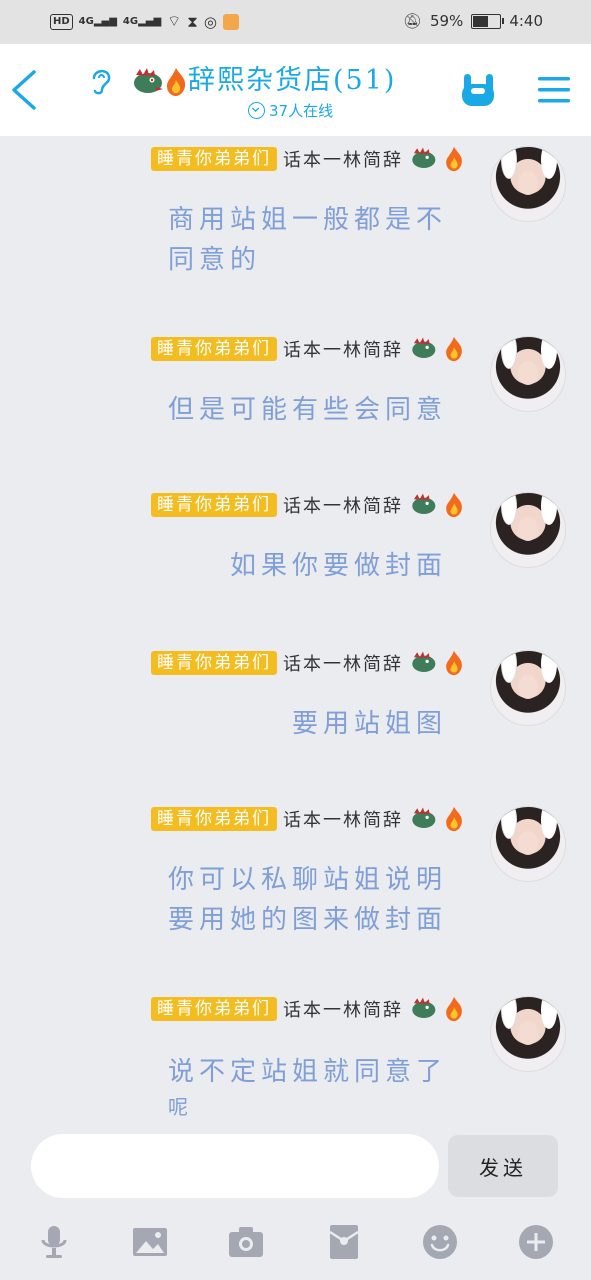 Image resolution: width=591 pixels, height=1280 pixels. I want to click on clock: 4:40, so click(526, 21).